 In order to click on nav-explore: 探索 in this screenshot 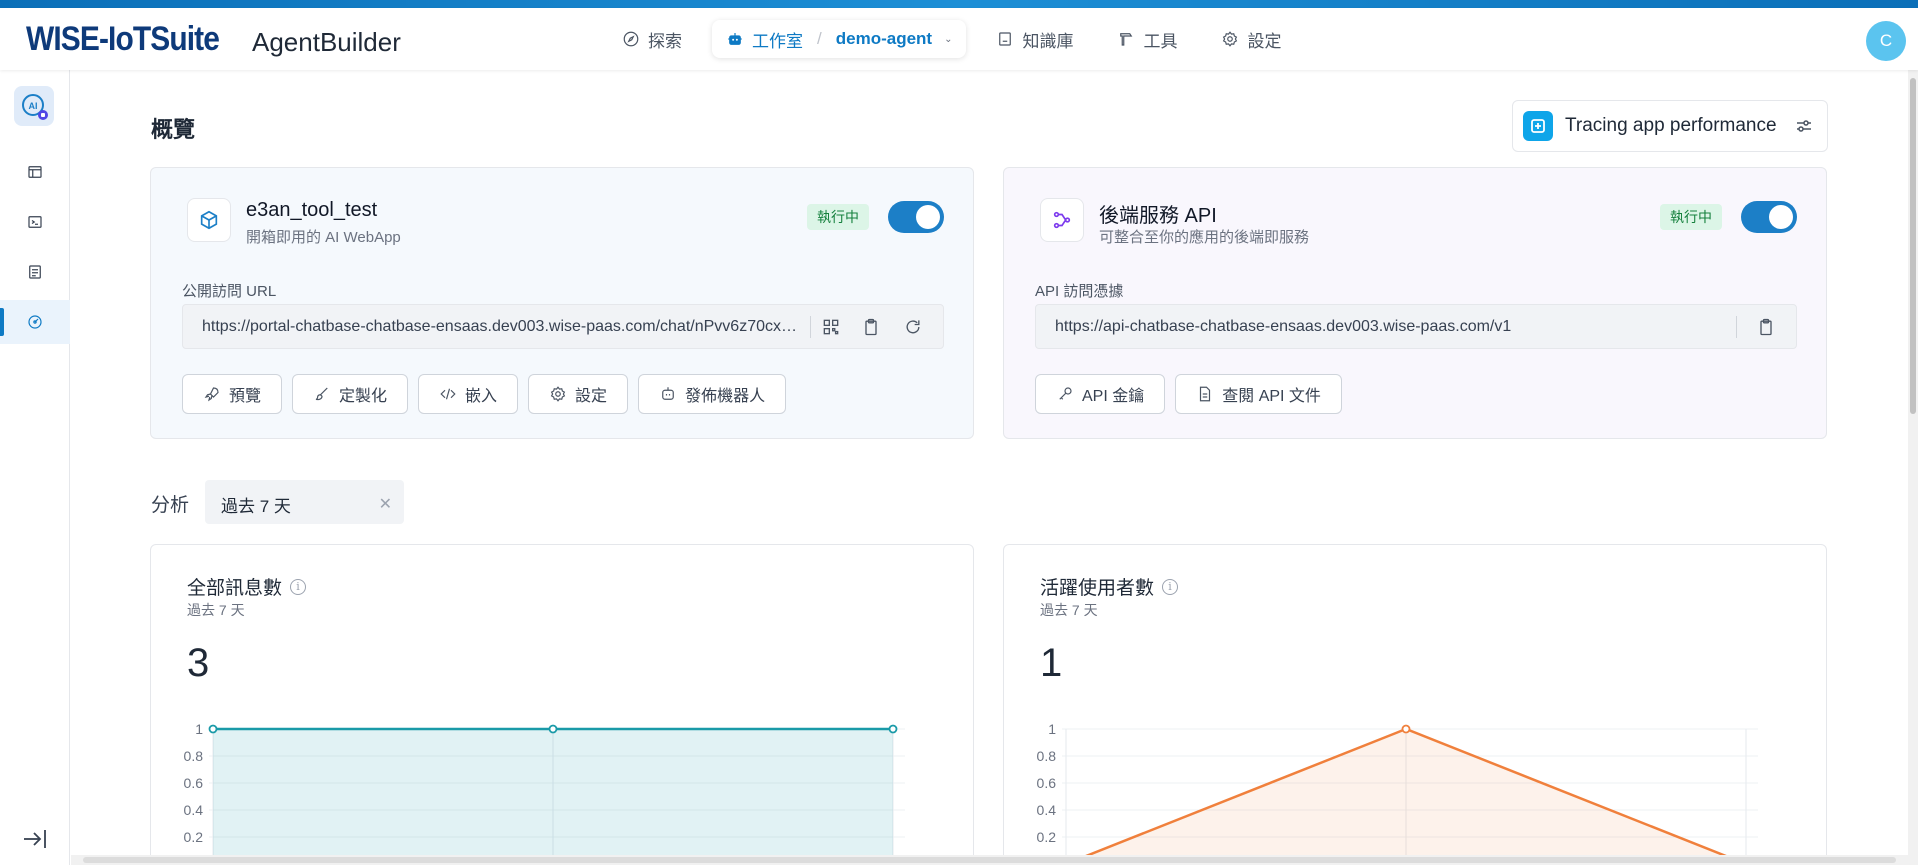, I will do `click(652, 39)`.